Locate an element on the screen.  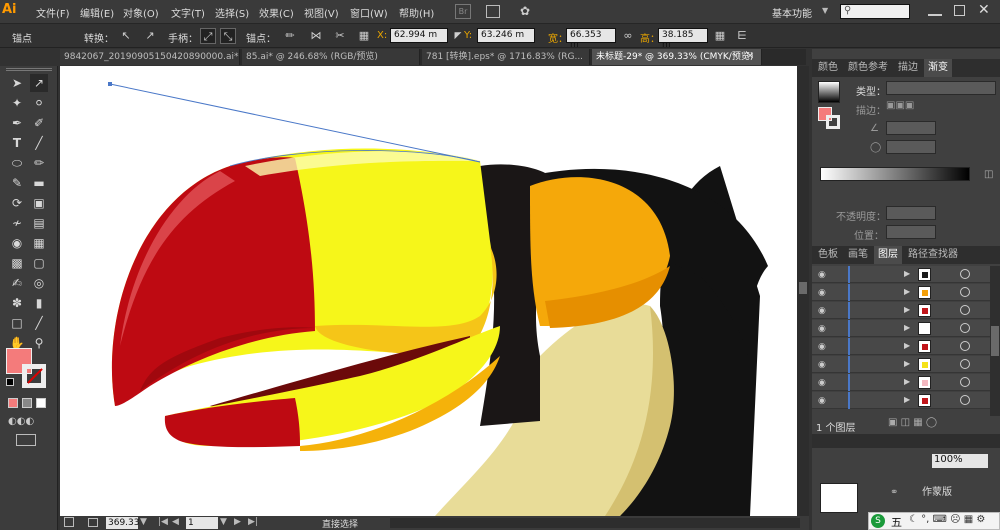
ime-tool-icons: ☾ °, ⌨ ☹ ▦ ⚙ is located at coordinates (947, 519).